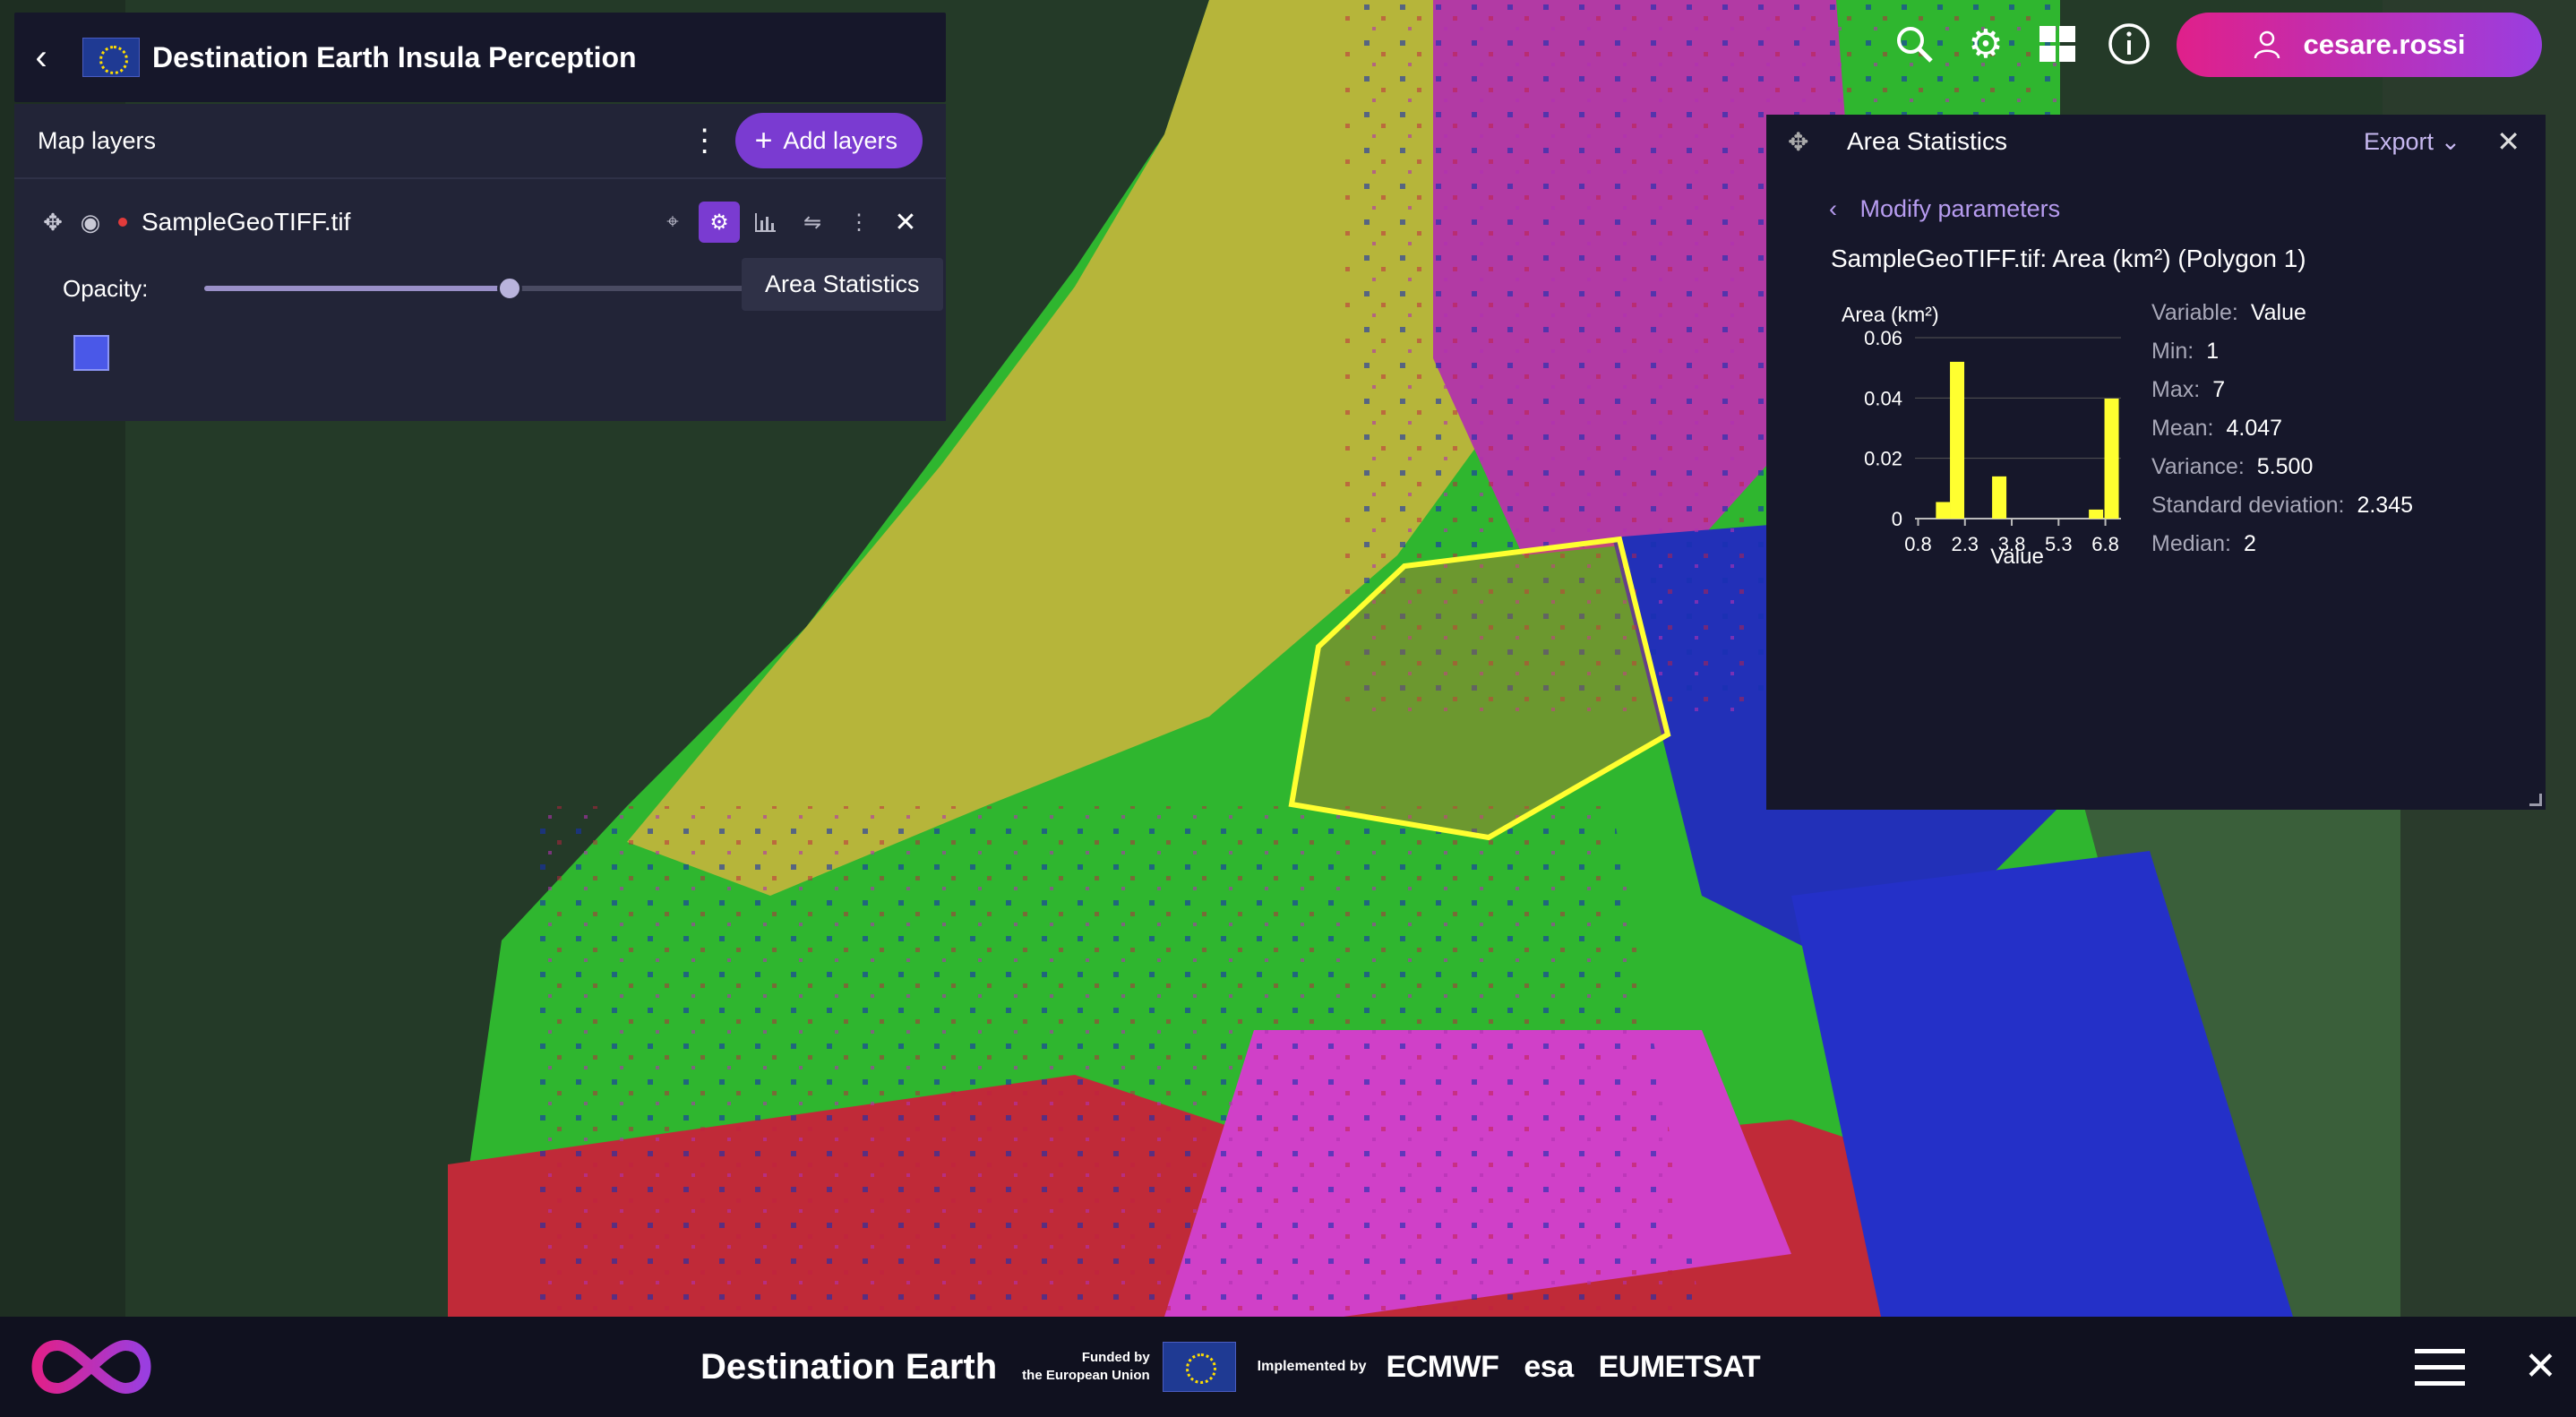 Image resolution: width=2576 pixels, height=1417 pixels. I want to click on eu-flag-icon, so click(1199, 1367).